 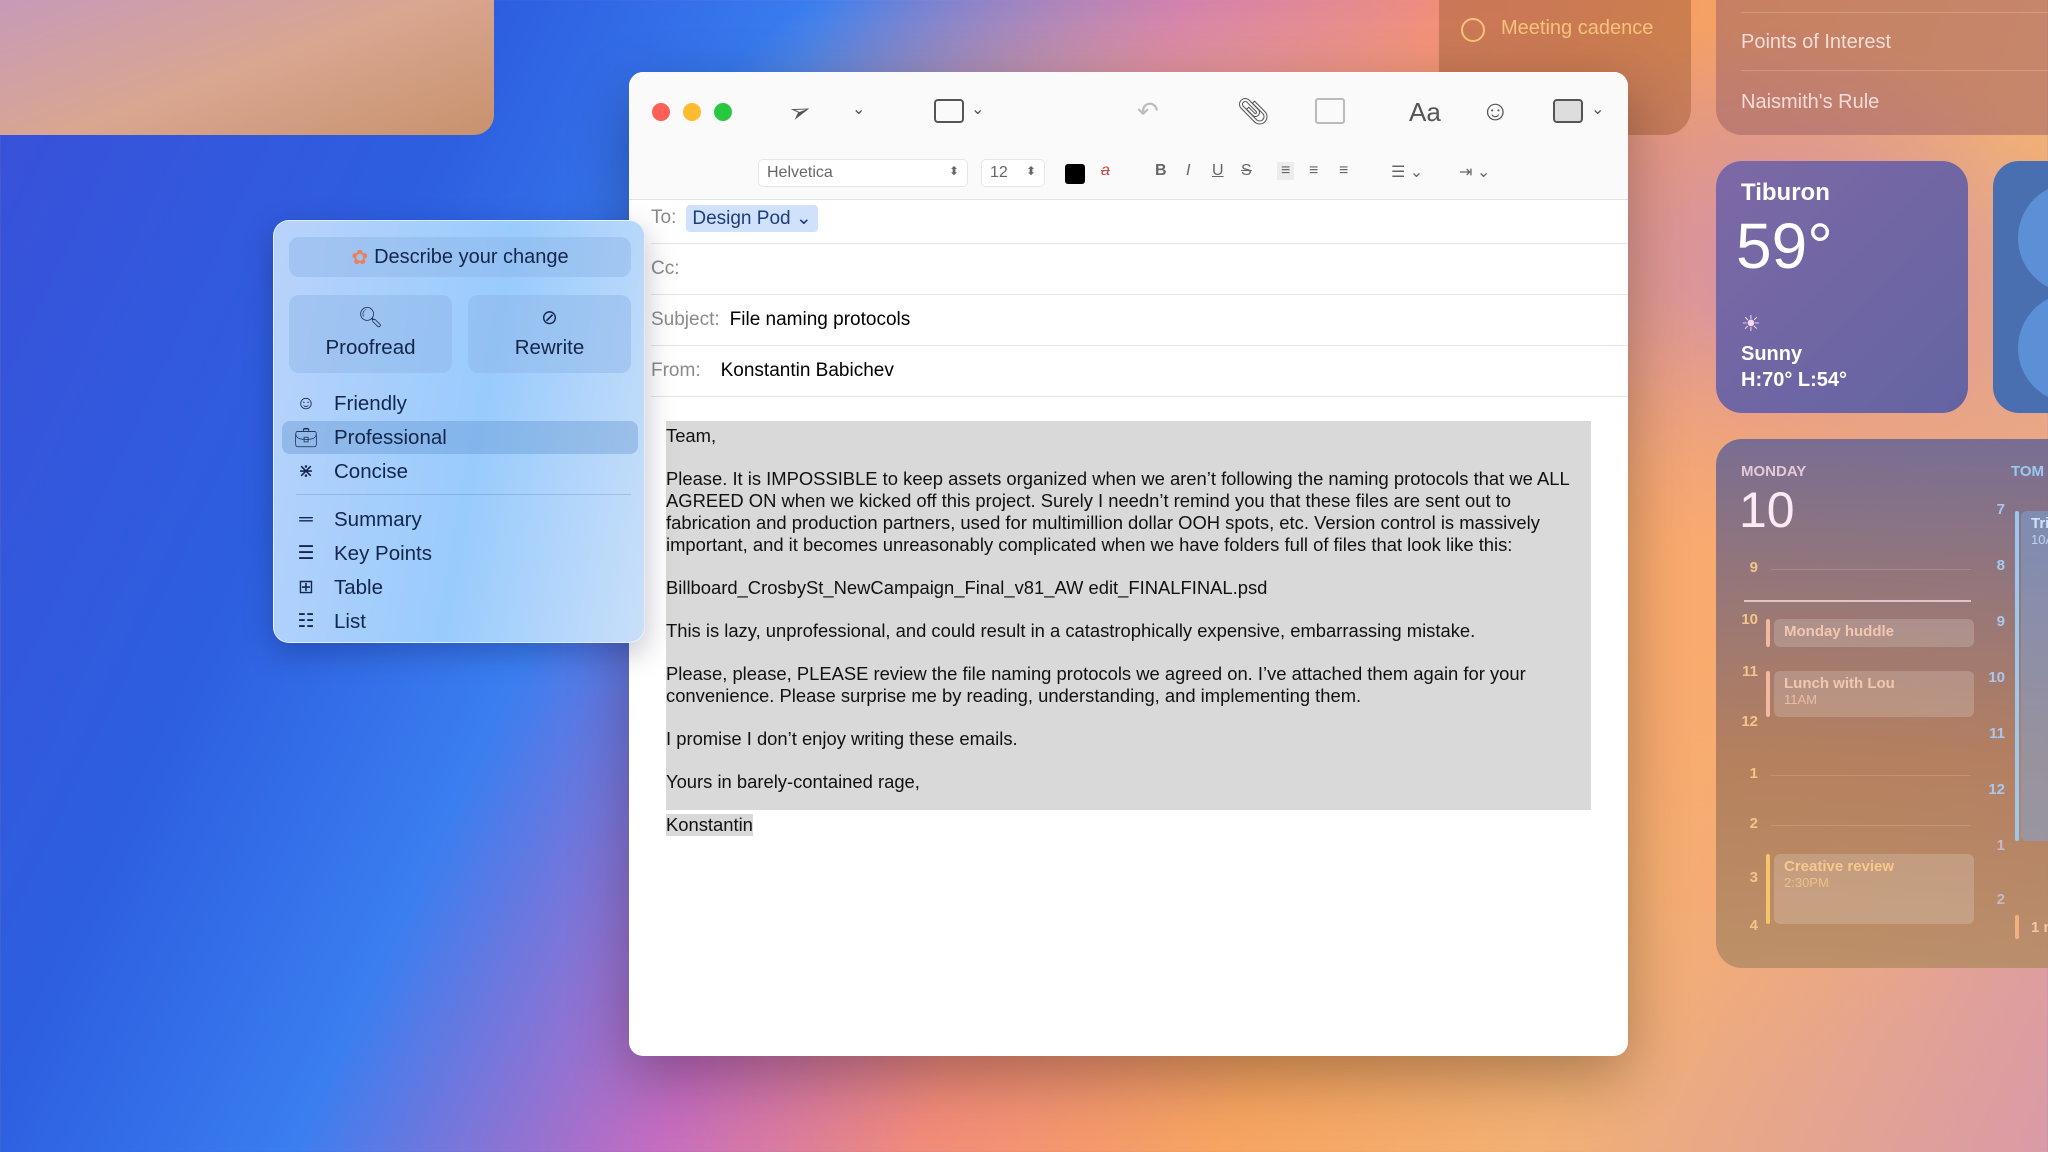 I want to click on compress-icon: ⋇, so click(x=306, y=471).